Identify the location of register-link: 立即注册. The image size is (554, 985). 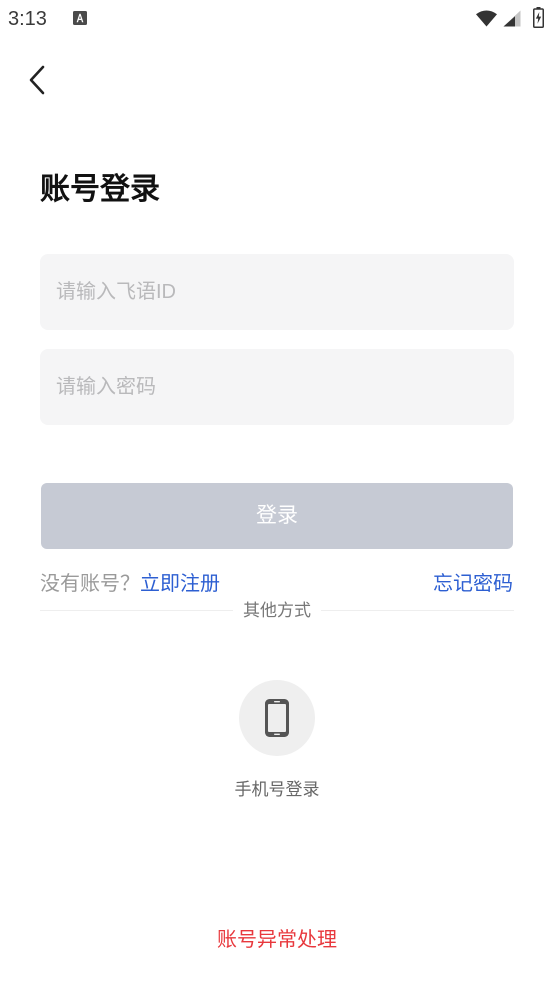
(180, 584).